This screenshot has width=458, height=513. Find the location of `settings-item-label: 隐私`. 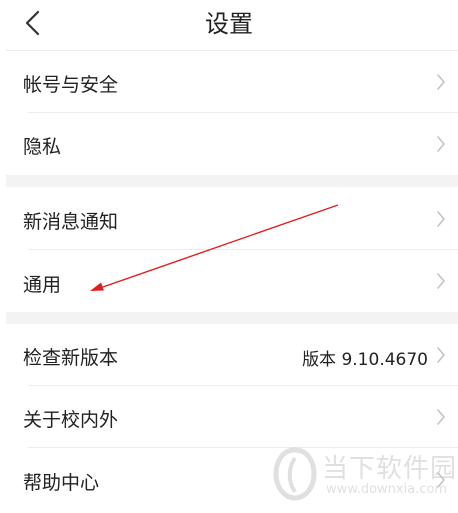

settings-item-label: 隐私 is located at coordinates (42, 147).